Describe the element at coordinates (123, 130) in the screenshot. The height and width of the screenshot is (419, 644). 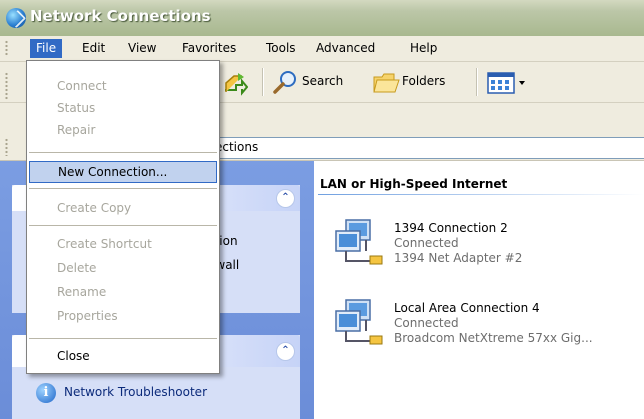
I see `menu-item-repair: Repair` at that location.